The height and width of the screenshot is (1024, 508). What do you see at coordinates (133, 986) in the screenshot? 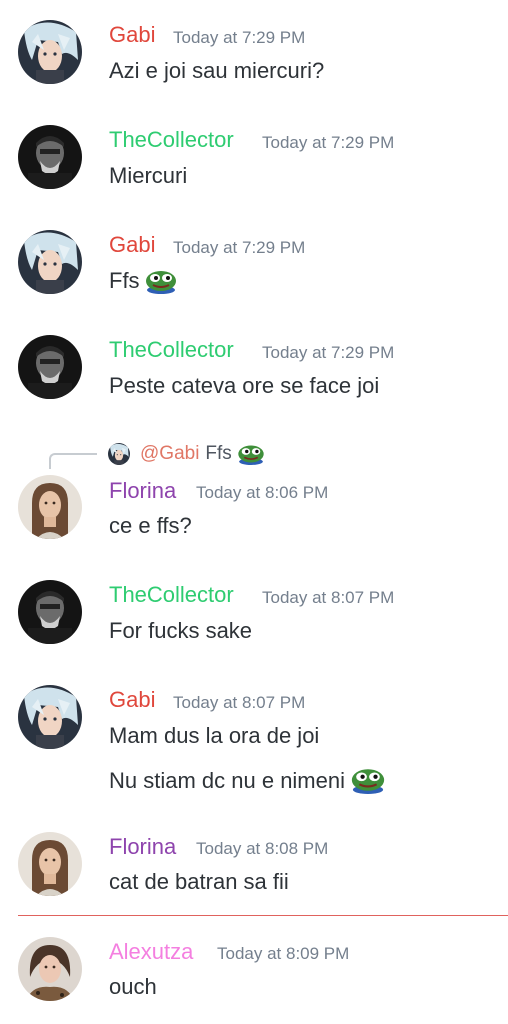
I see `message-text: ouch` at bounding box center [133, 986].